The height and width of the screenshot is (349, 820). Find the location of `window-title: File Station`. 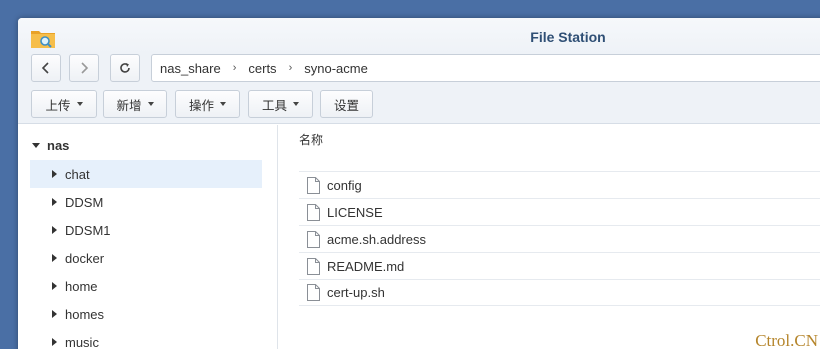

window-title: File Station is located at coordinates (568, 37).